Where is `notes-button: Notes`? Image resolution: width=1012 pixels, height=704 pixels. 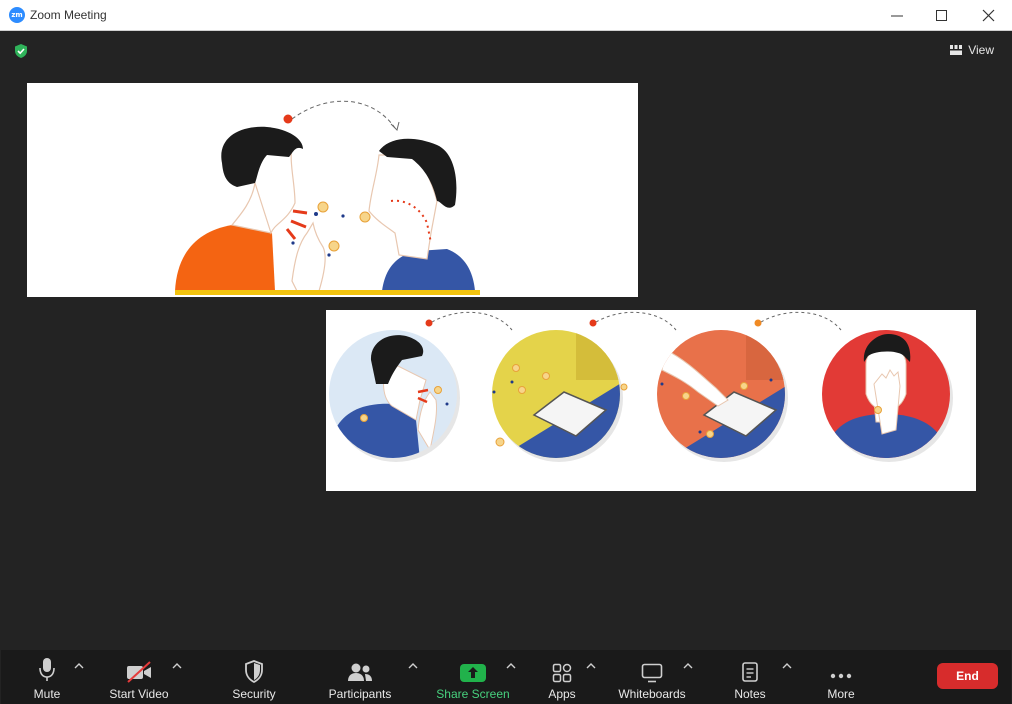 notes-button: Notes is located at coordinates (750, 677).